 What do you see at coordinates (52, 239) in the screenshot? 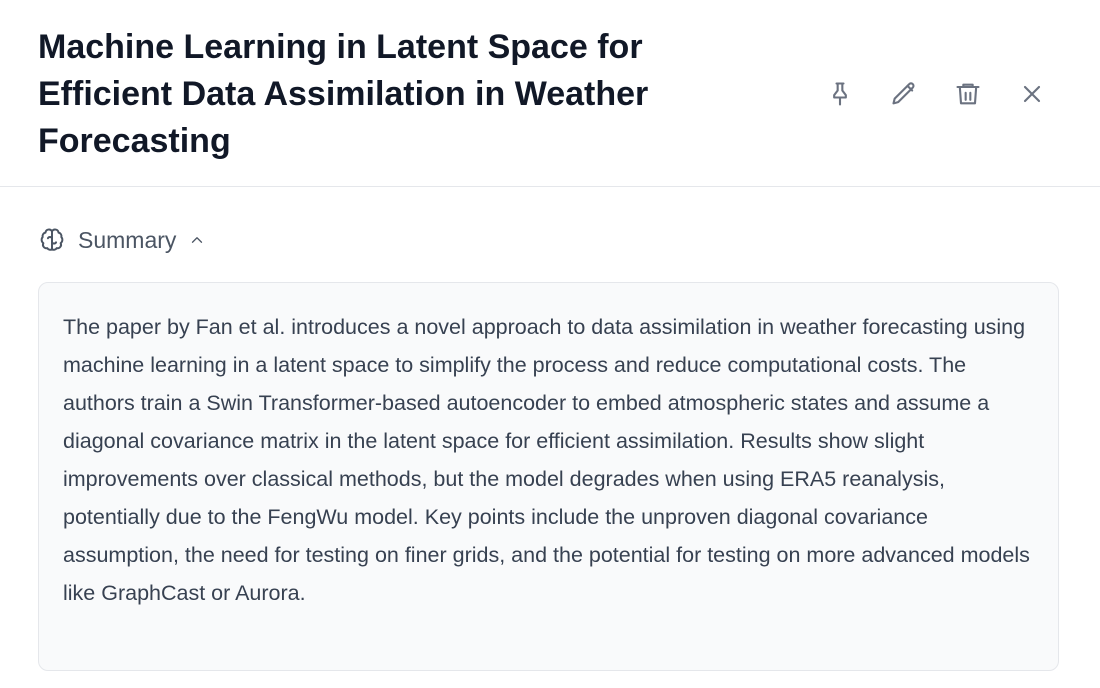
I see `brain-icon` at bounding box center [52, 239].